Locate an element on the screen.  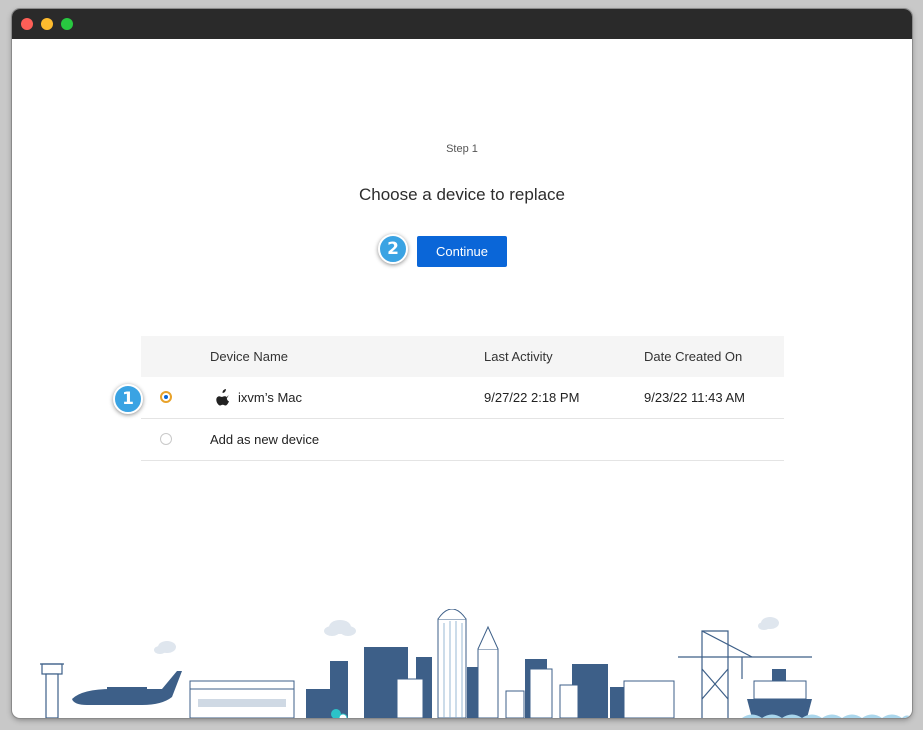
apple-icon is located at coordinates (223, 397).